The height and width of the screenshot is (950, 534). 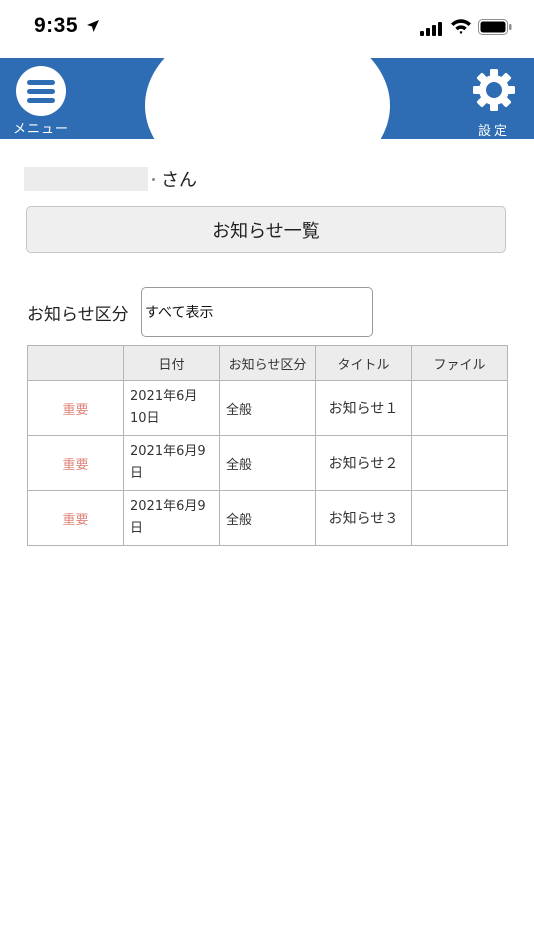 What do you see at coordinates (461, 28) in the screenshot?
I see `wifi-icon` at bounding box center [461, 28].